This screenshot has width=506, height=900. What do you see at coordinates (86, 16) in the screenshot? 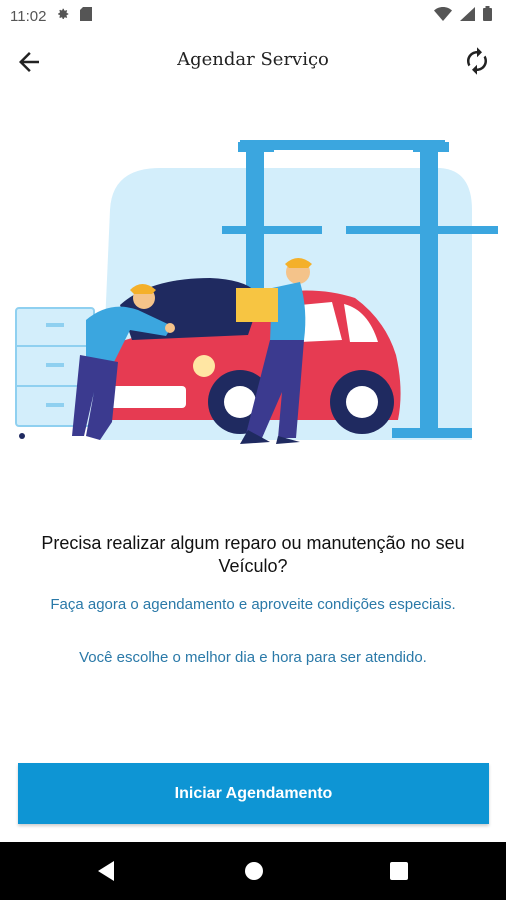
I see `sd-card-icon` at bounding box center [86, 16].